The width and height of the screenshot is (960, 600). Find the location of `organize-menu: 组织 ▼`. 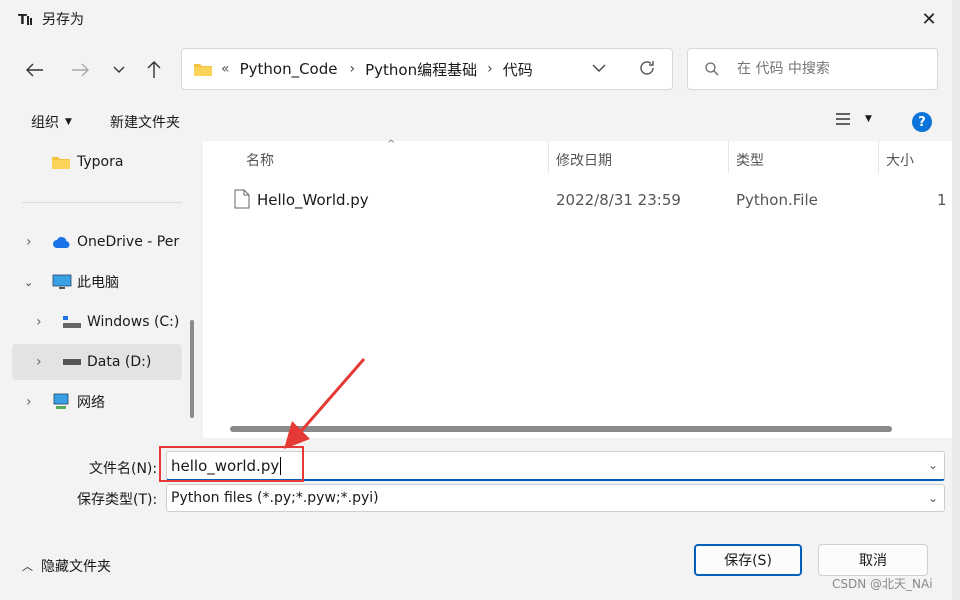

organize-menu: 组织 ▼ is located at coordinates (51, 122).